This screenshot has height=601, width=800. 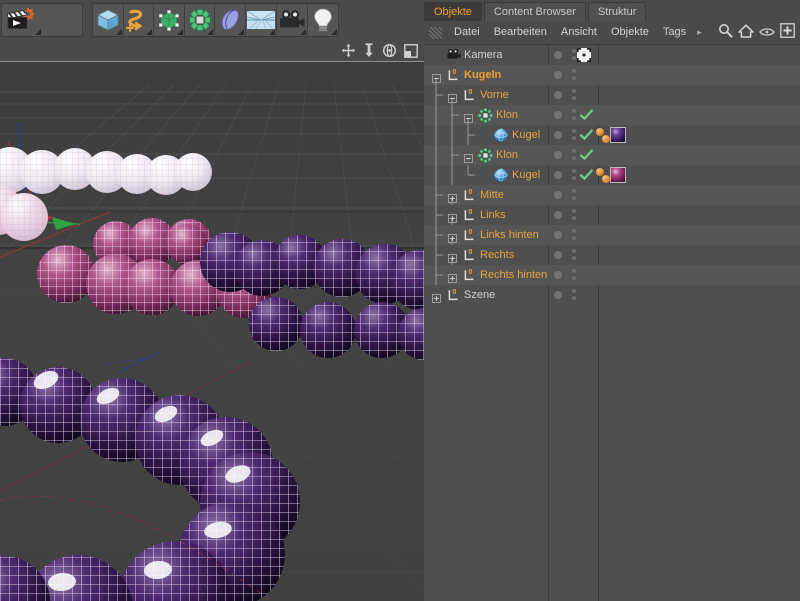 I want to click on material-tag-purple, so click(x=618, y=135).